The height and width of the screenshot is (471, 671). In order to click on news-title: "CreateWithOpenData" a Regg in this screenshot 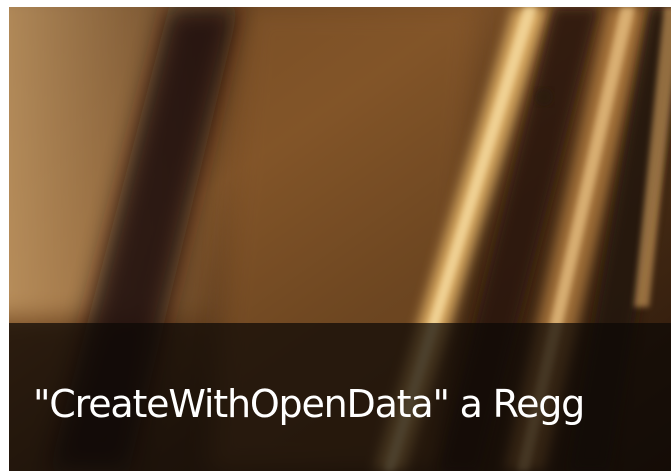, I will do `click(309, 404)`.